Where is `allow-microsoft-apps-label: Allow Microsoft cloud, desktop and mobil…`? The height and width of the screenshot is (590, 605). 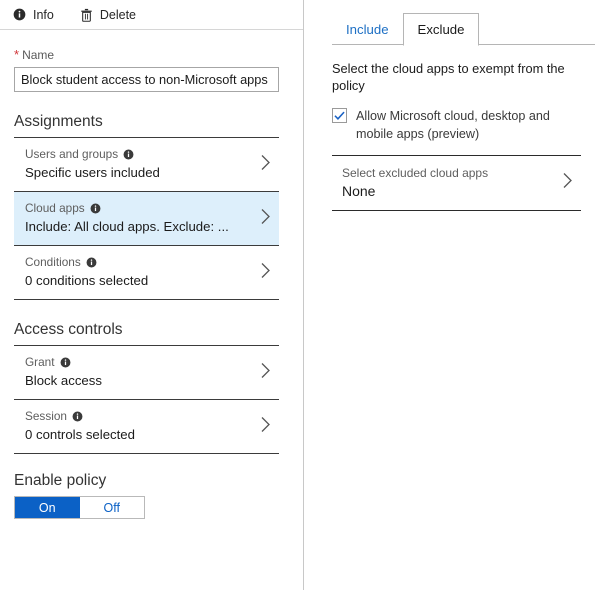
allow-microsoft-apps-label: Allow Microsoft cloud, desktop and mobil… is located at coordinates (453, 125).